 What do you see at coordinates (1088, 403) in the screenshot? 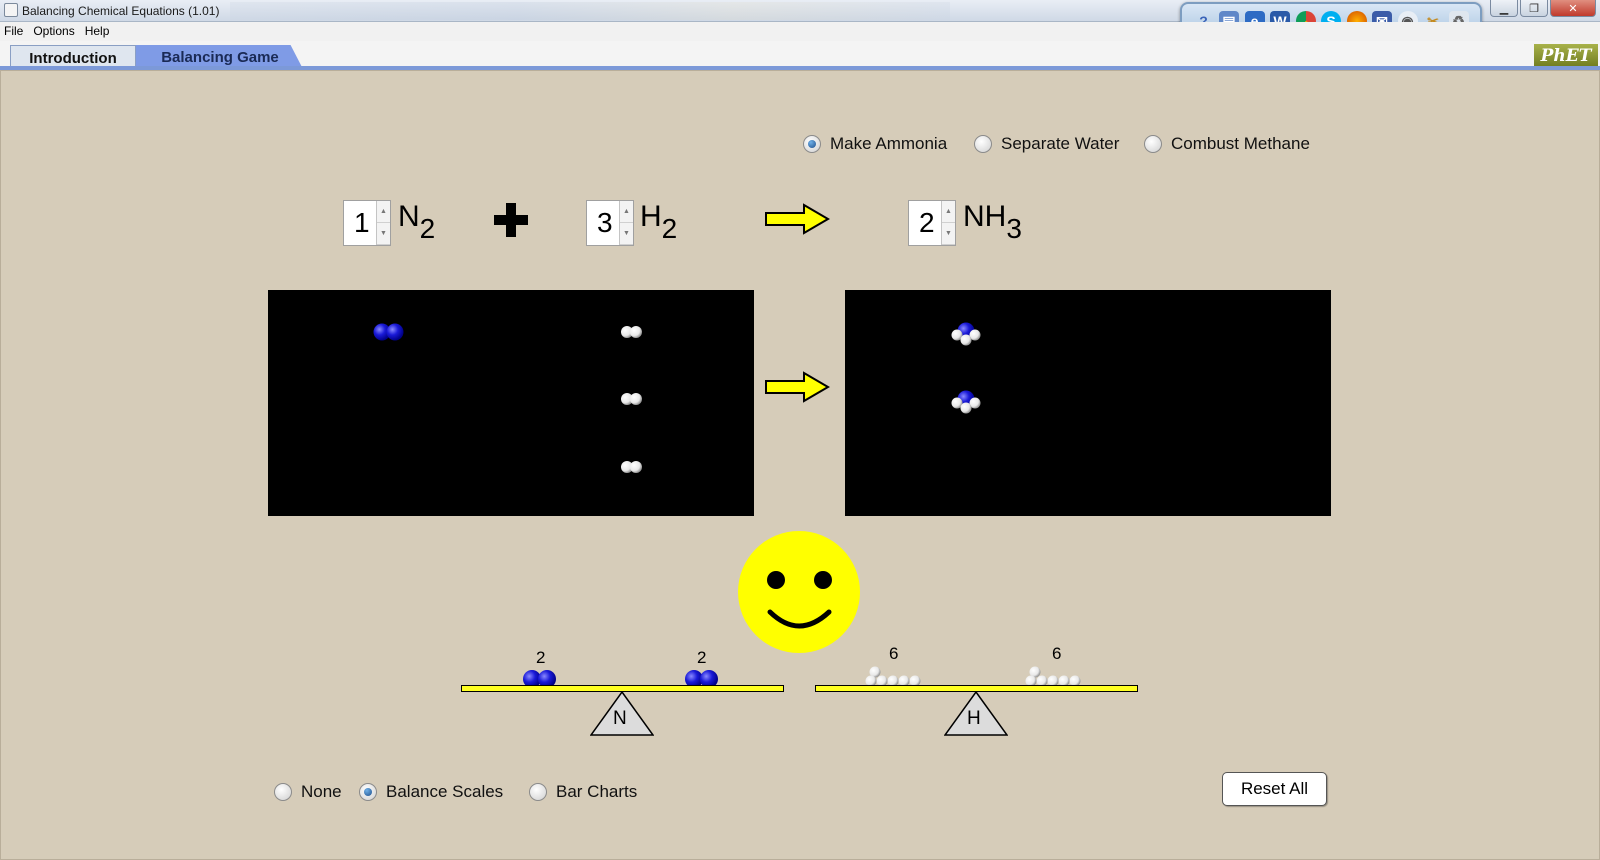
I see `products-box` at bounding box center [1088, 403].